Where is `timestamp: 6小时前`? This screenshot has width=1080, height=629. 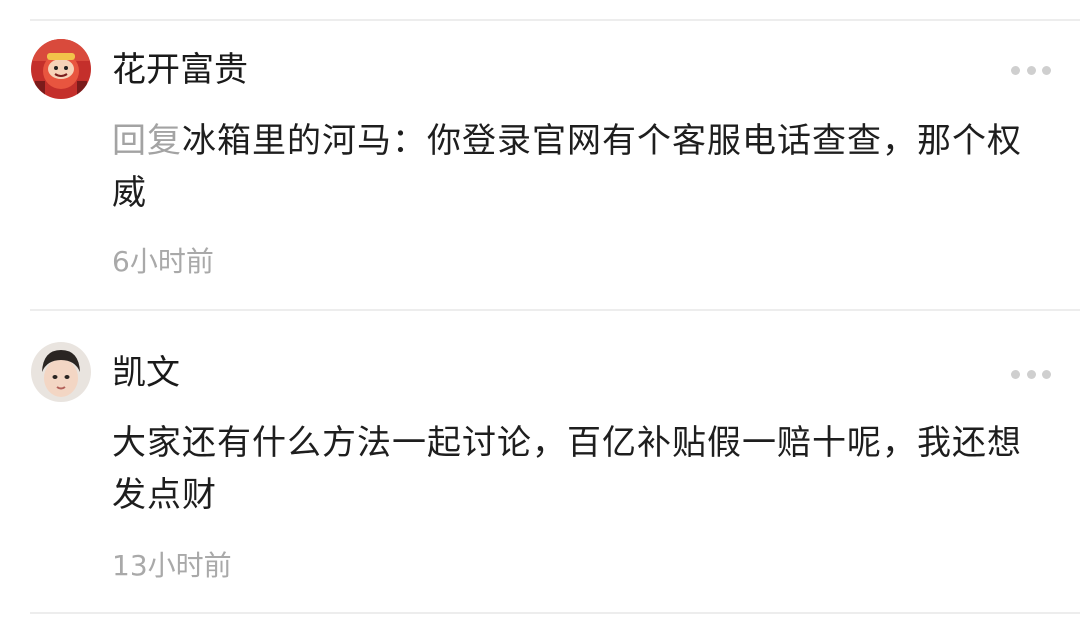 timestamp: 6小时前 is located at coordinates (163, 261).